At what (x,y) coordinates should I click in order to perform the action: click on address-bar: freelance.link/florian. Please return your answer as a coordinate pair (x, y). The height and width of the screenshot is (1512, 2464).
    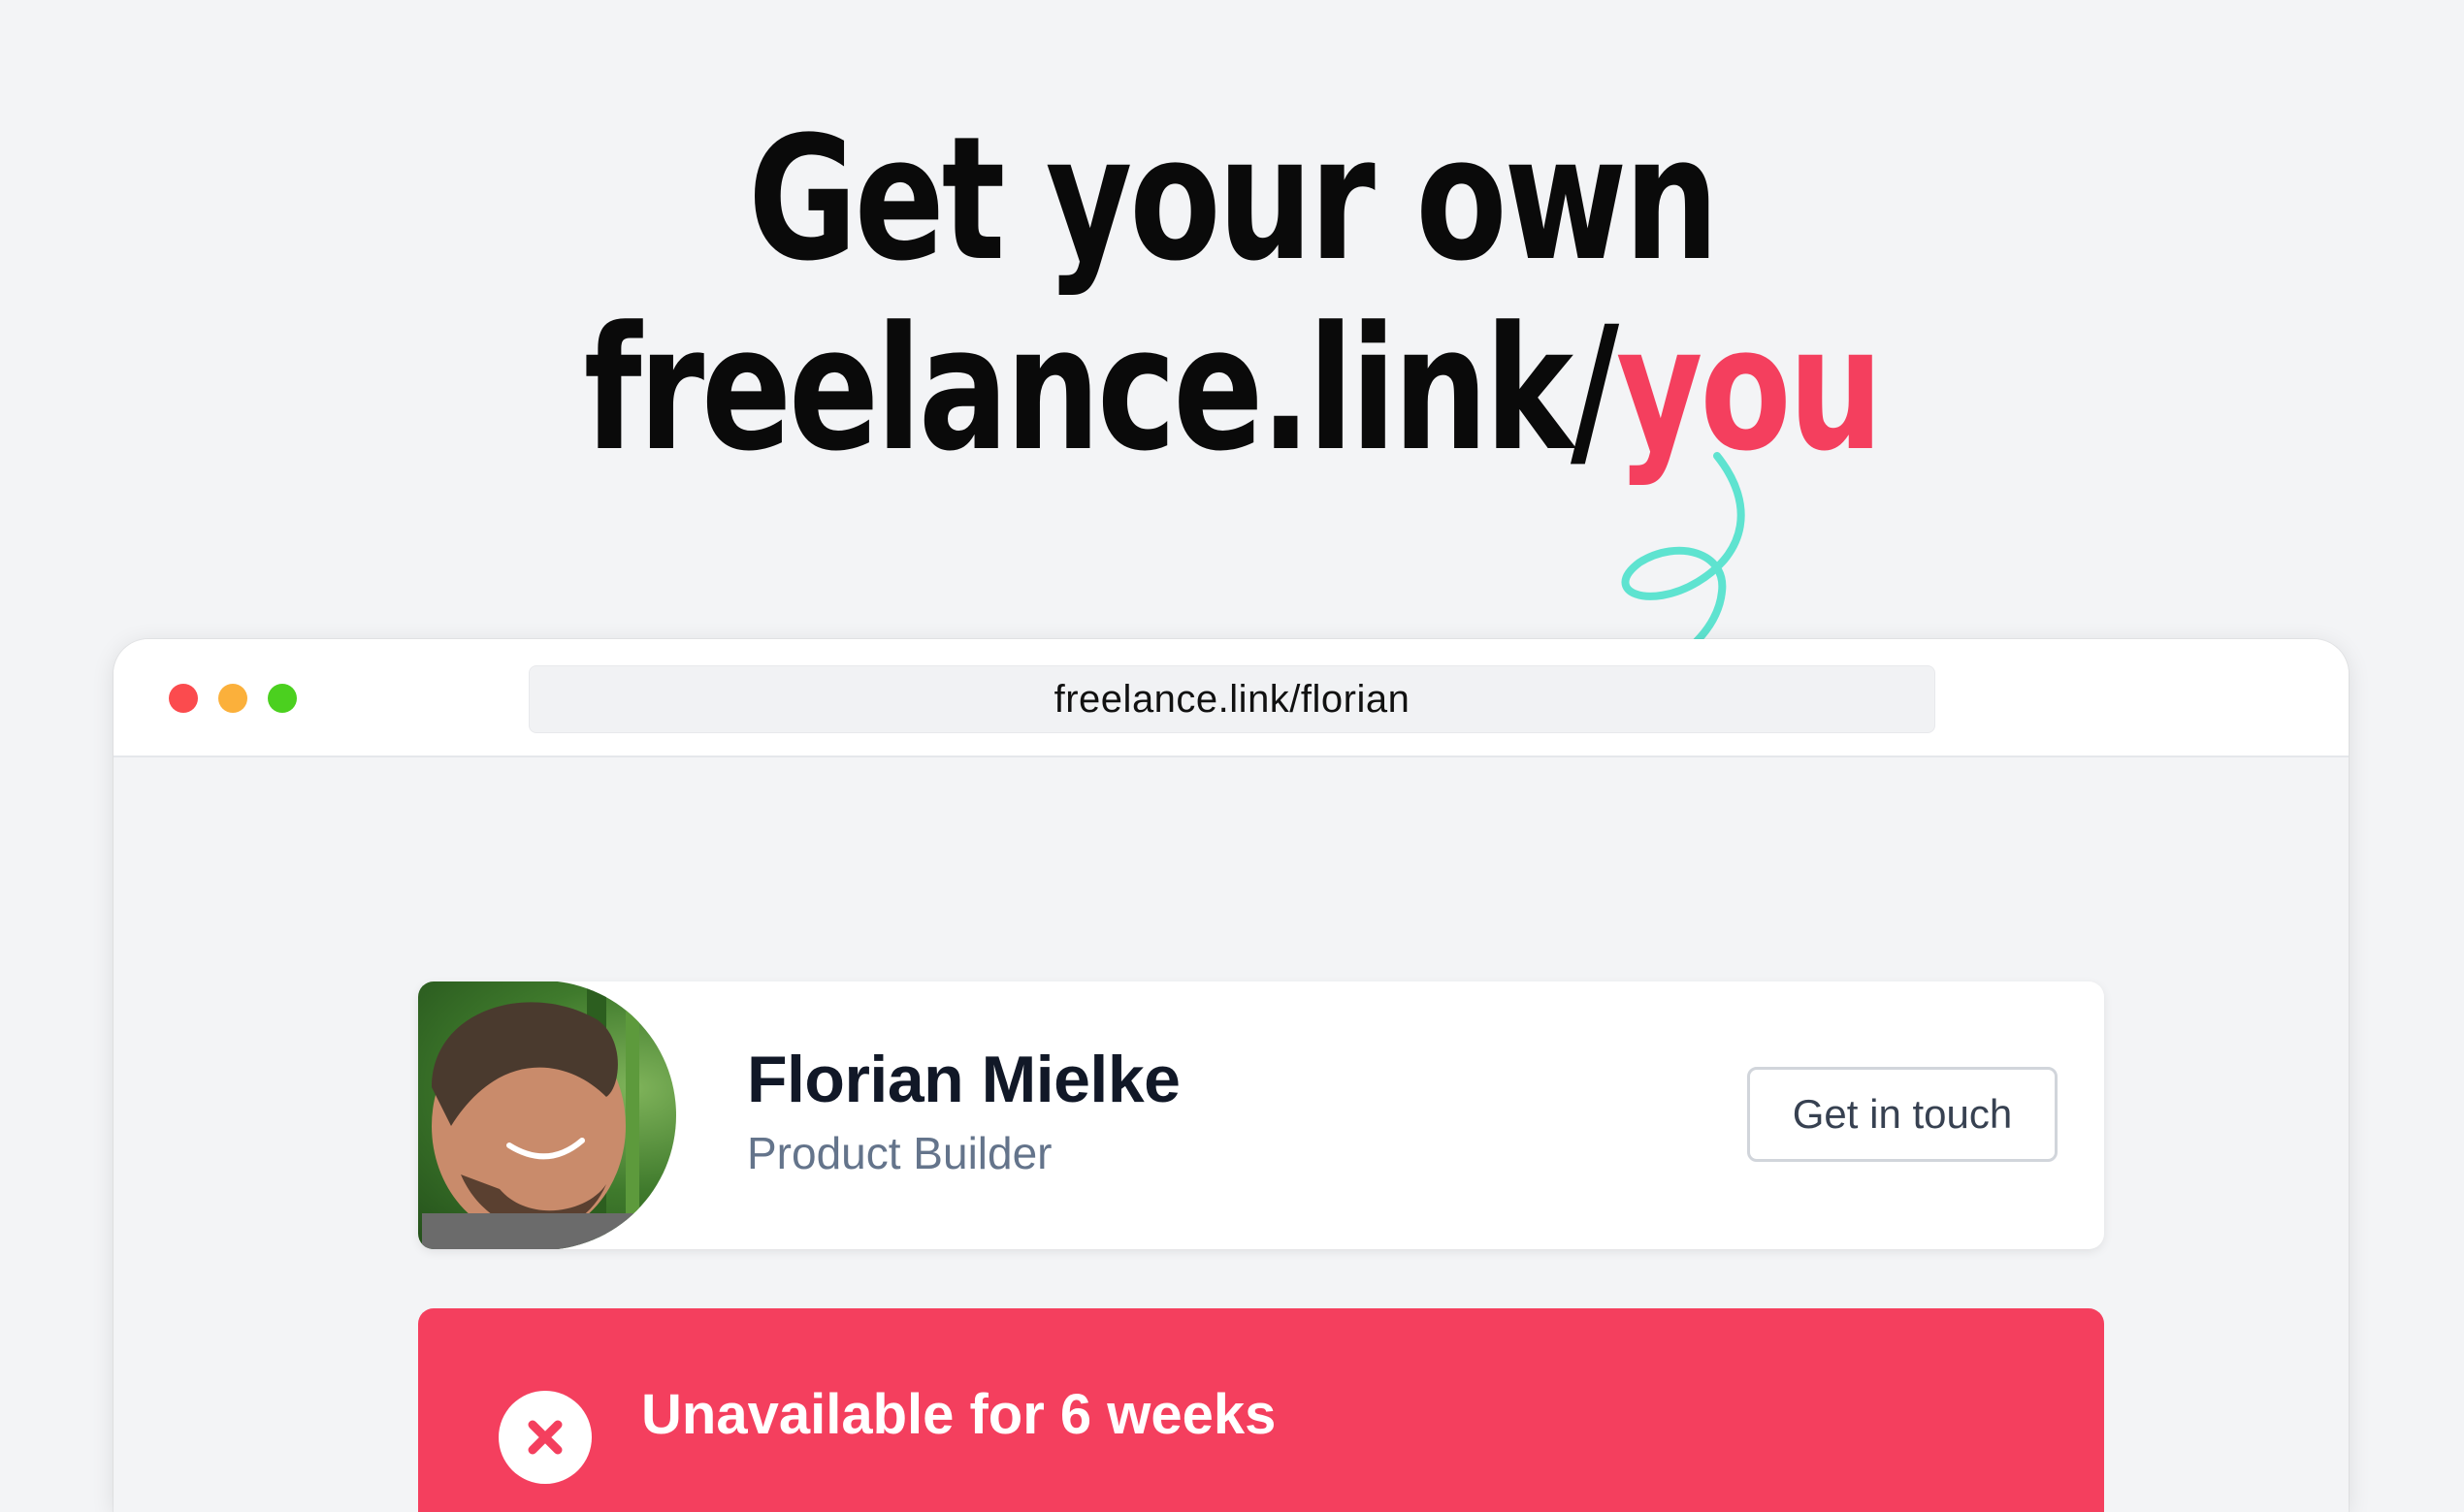
    Looking at the image, I should click on (1232, 699).